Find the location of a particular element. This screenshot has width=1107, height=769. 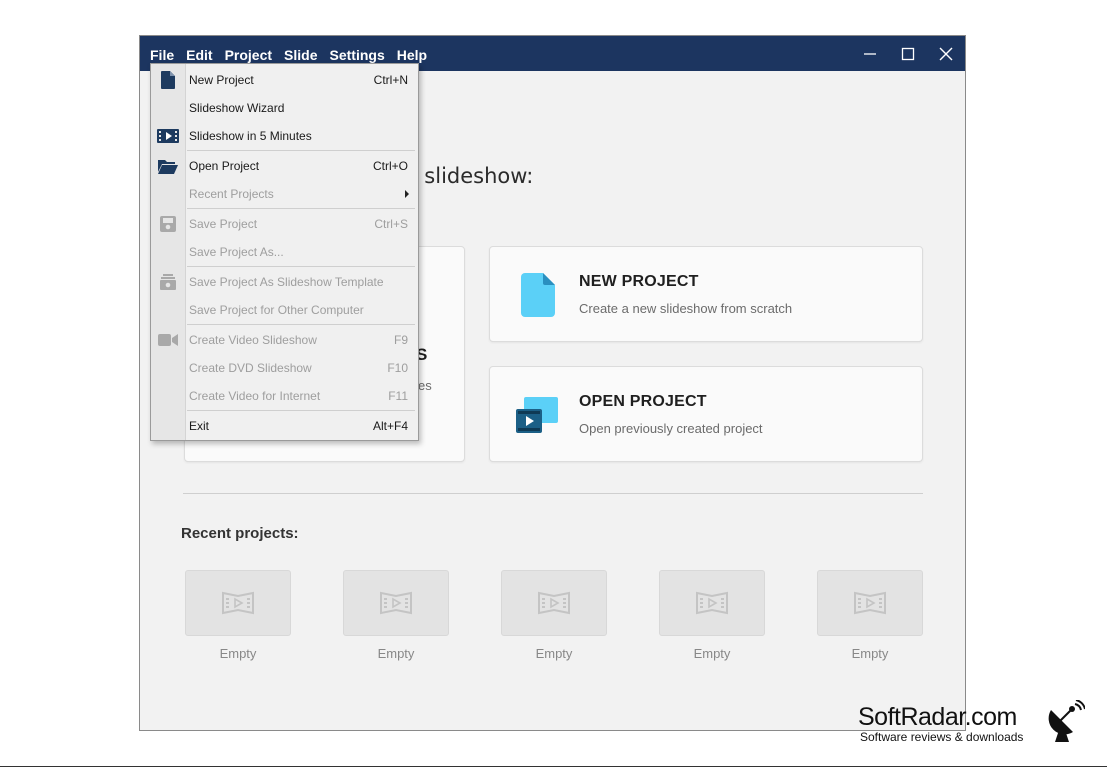

minimize-button is located at coordinates (870, 53).